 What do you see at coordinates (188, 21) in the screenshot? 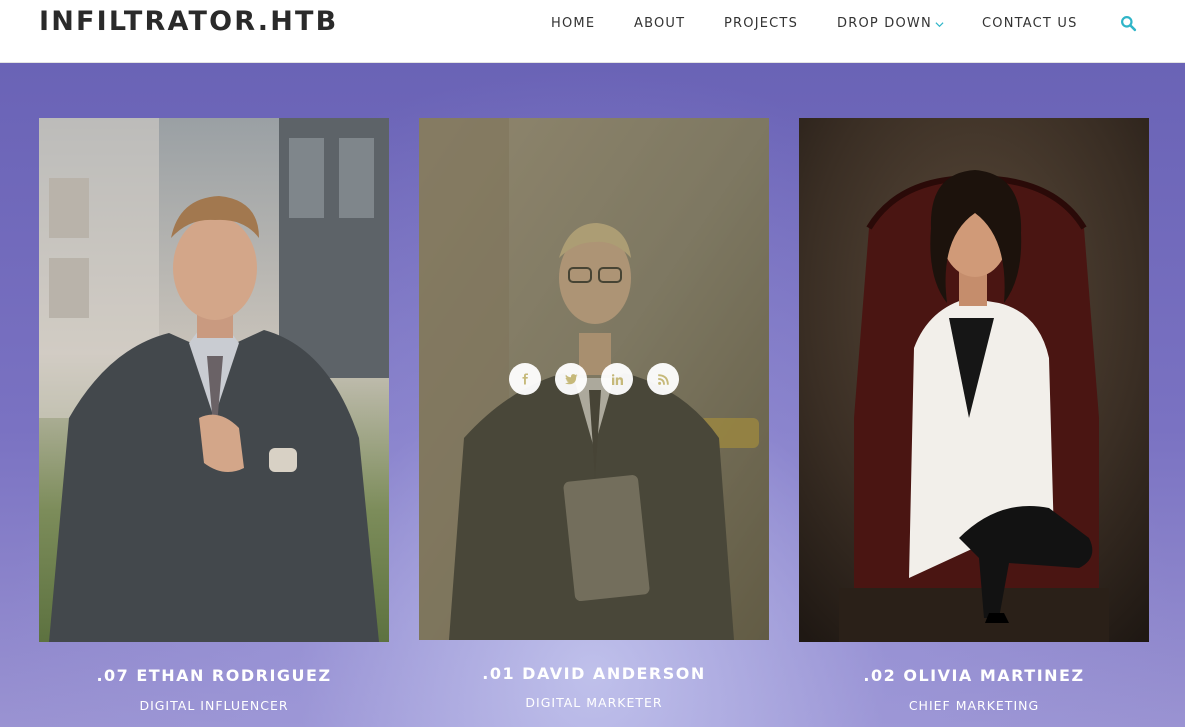
I see `site-logo: INFILTRATOR.HTB` at bounding box center [188, 21].